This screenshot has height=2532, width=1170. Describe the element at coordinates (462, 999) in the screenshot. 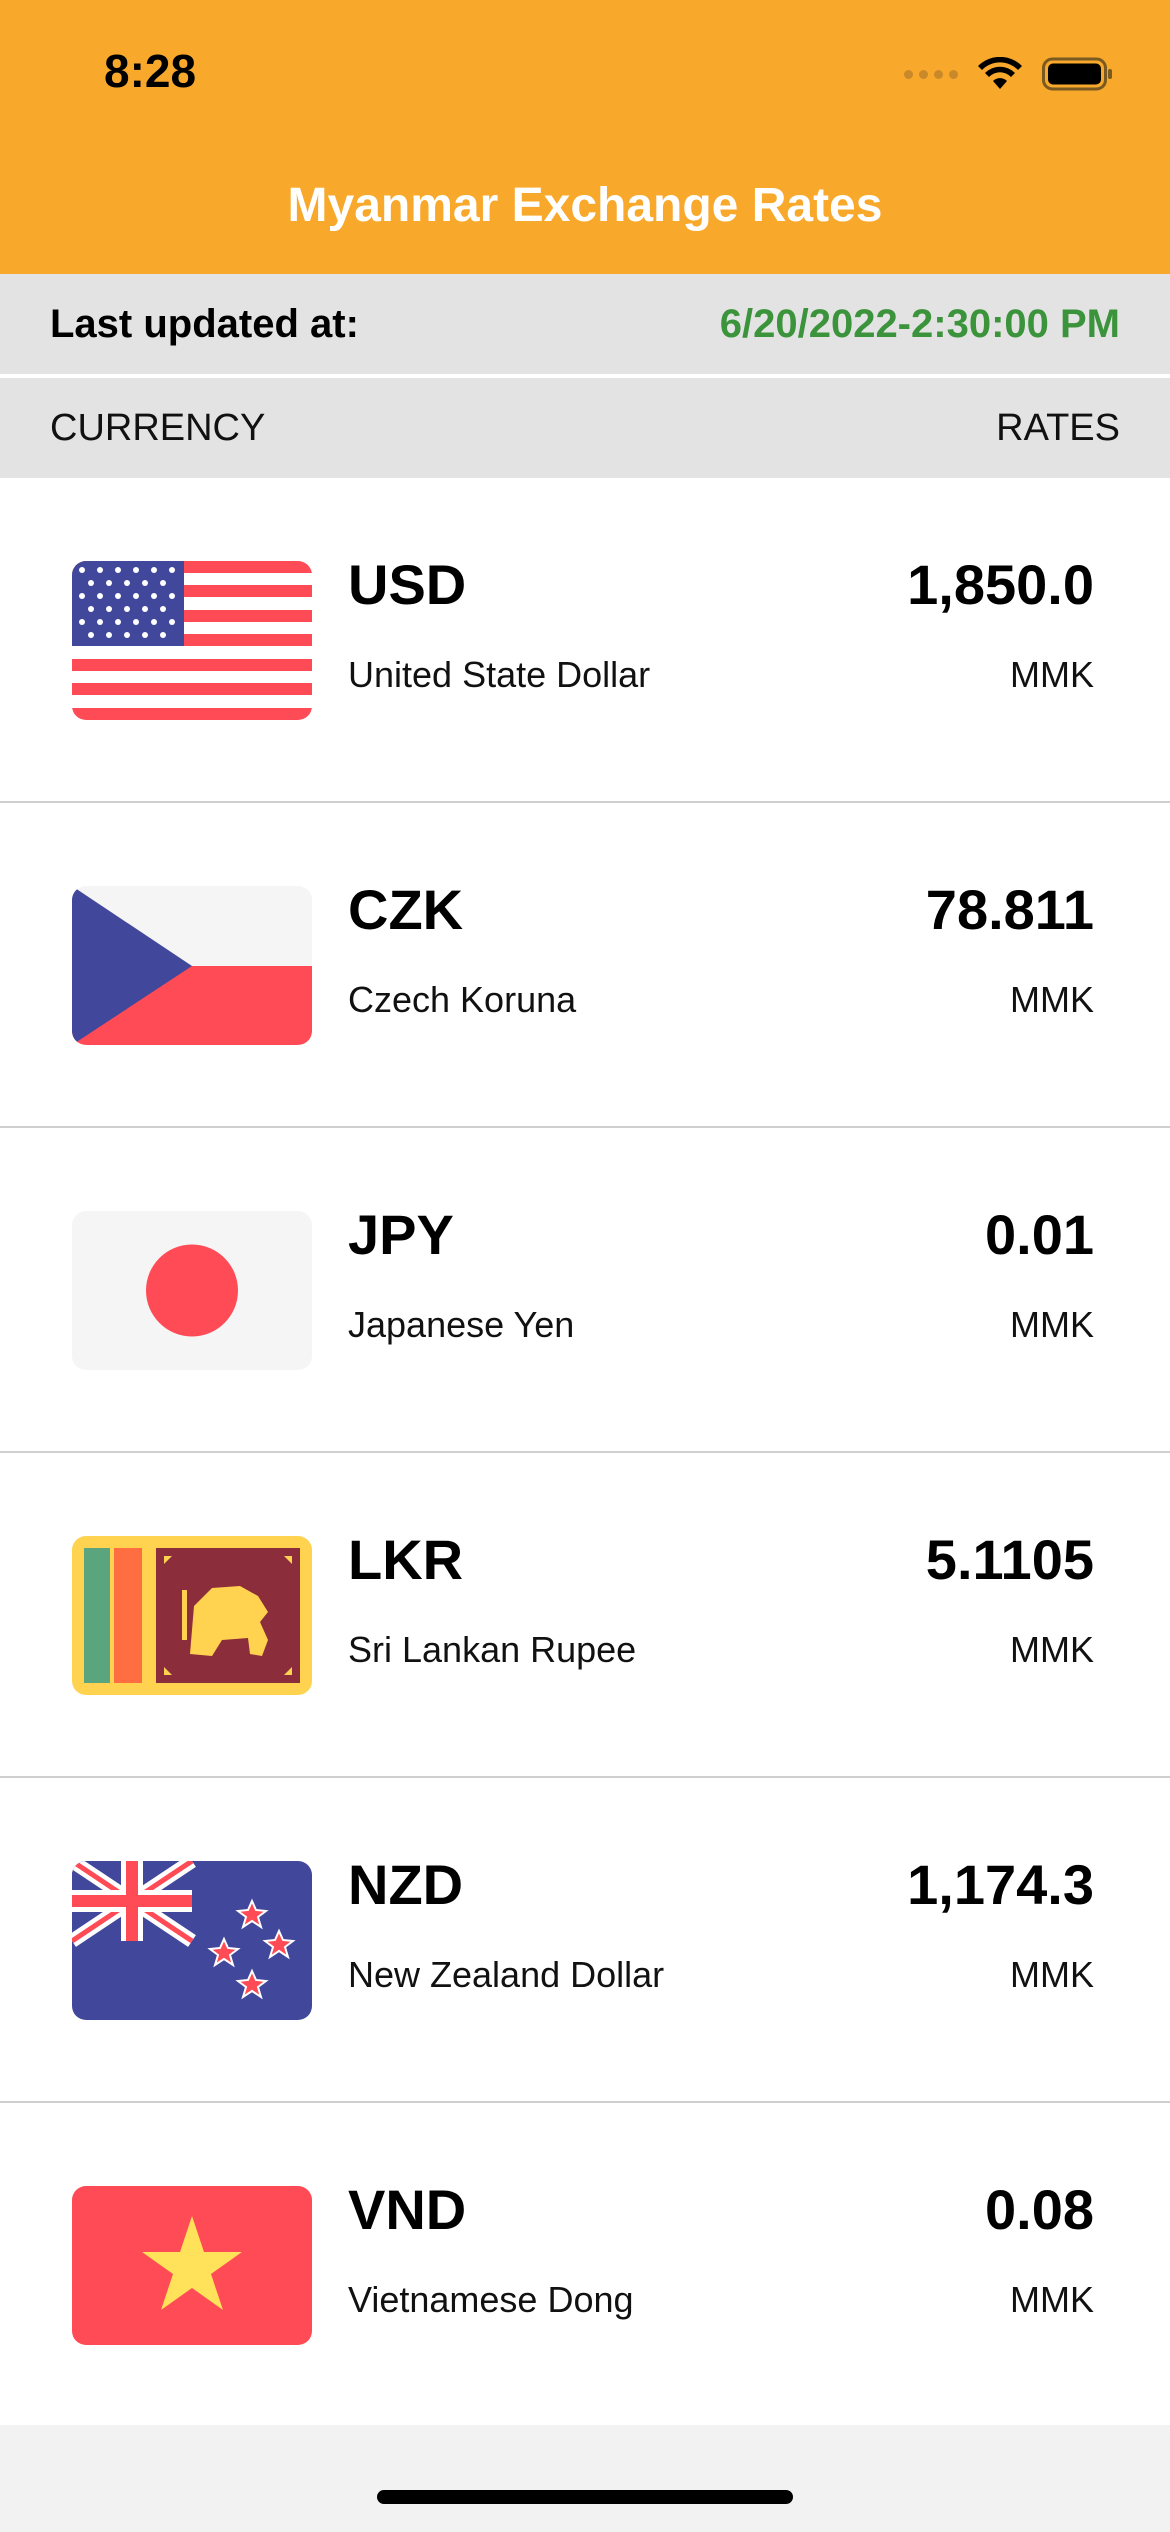

I see `currency-name: Czech Koruna` at that location.